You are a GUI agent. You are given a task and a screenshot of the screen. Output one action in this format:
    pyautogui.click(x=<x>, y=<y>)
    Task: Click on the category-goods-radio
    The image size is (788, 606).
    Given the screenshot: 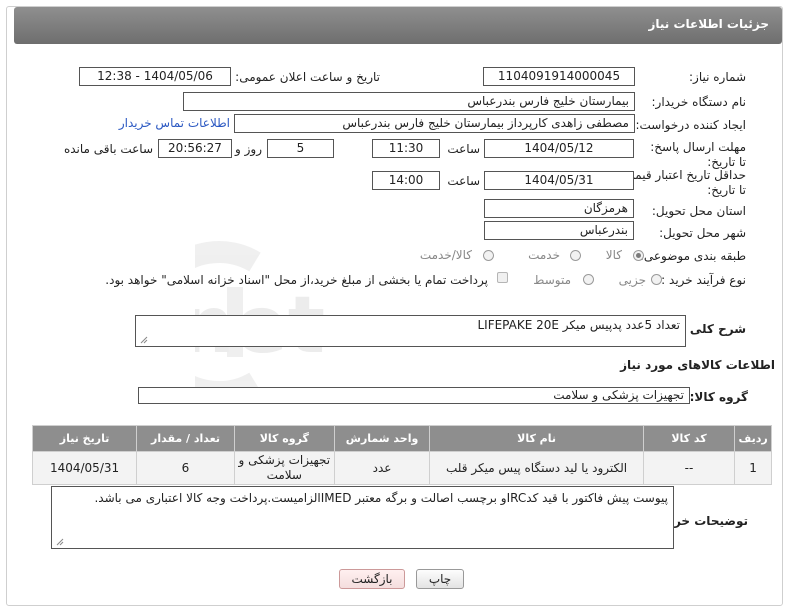 What is the action you would take?
    pyautogui.click(x=638, y=255)
    